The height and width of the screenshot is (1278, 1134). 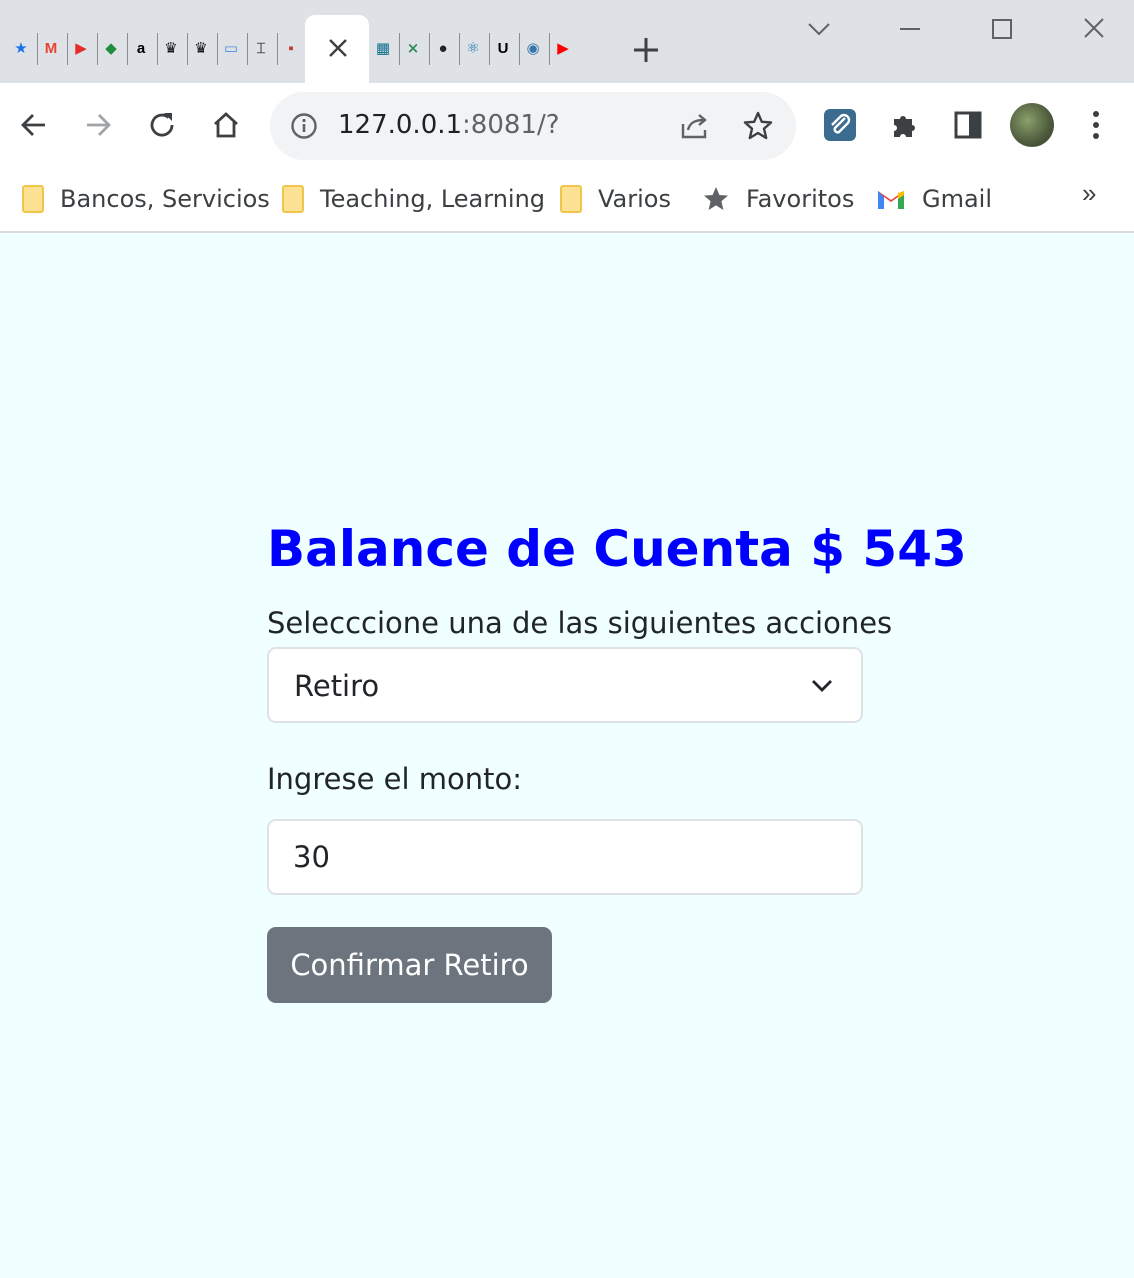 What do you see at coordinates (400, 125) in the screenshot?
I see `url-host: 127.0.0.1` at bounding box center [400, 125].